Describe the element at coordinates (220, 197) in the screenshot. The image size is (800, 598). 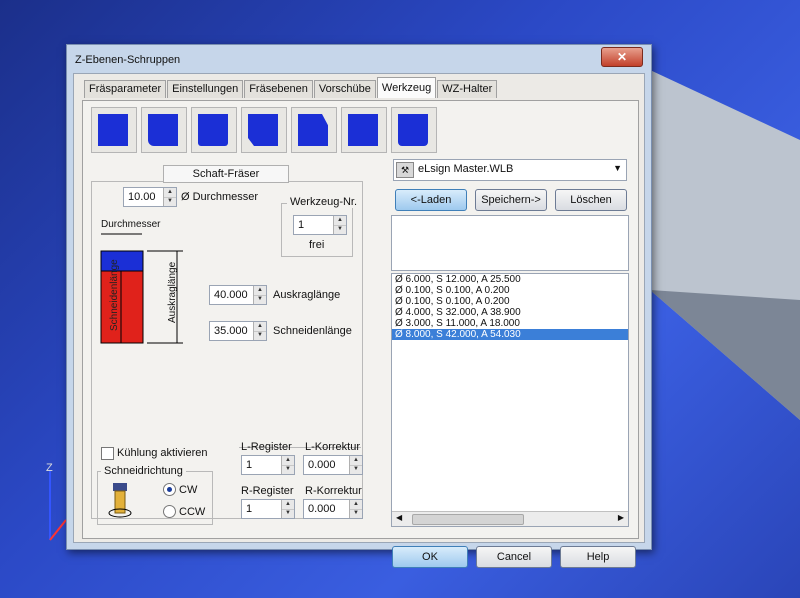
I see `diameter-label: Ø Durchmesser` at that location.